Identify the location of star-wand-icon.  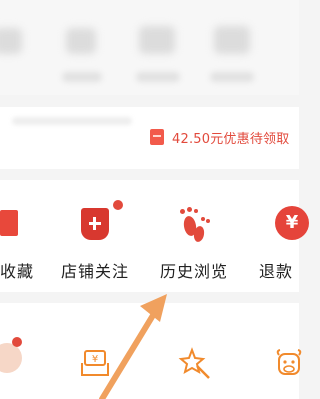
(195, 366).